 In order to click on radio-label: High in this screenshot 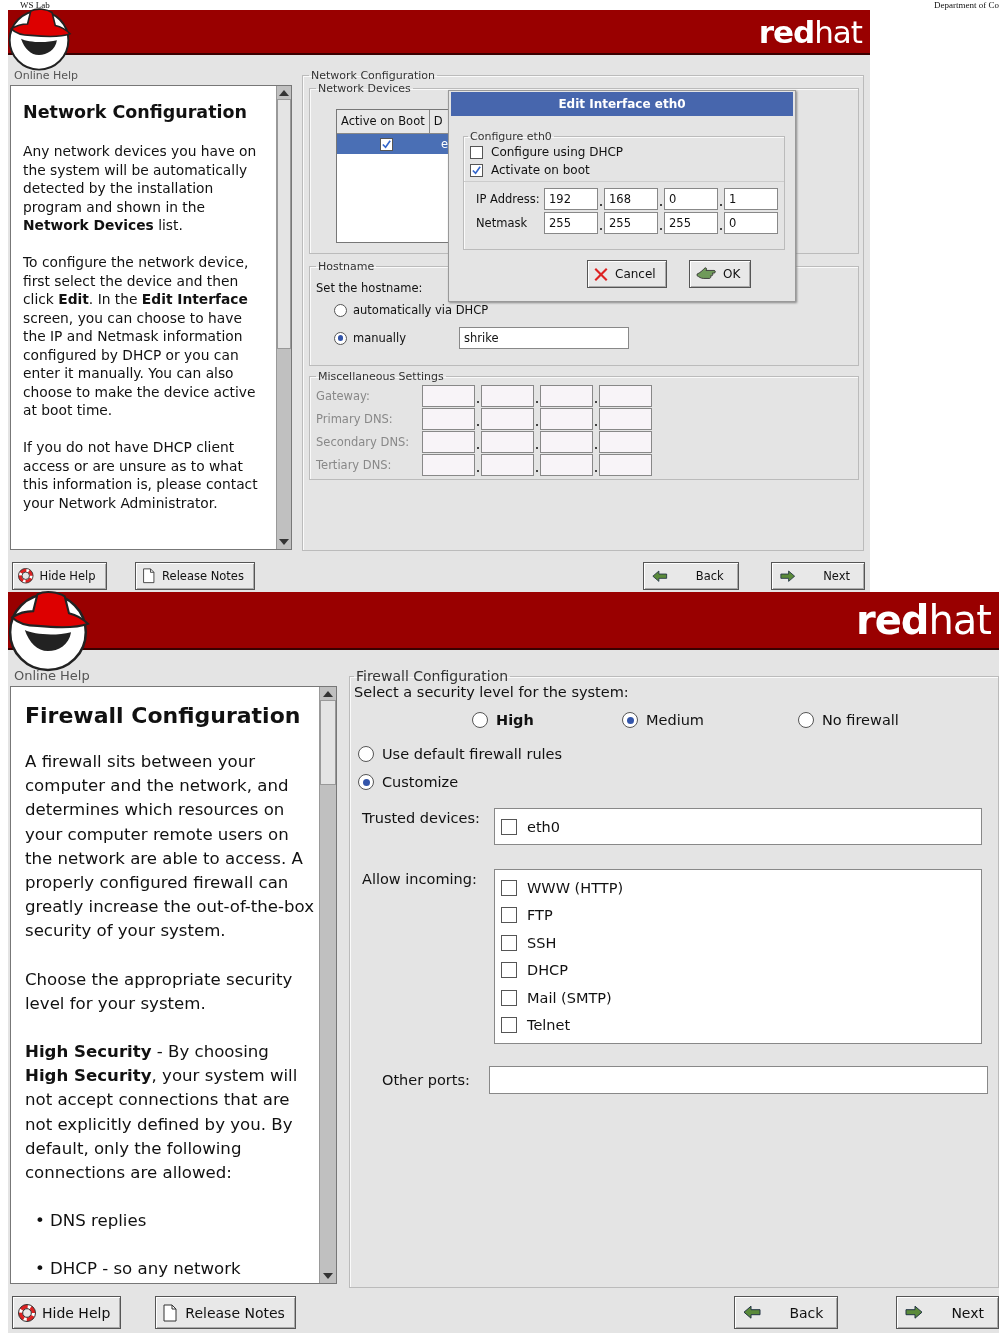, I will do `click(515, 720)`.